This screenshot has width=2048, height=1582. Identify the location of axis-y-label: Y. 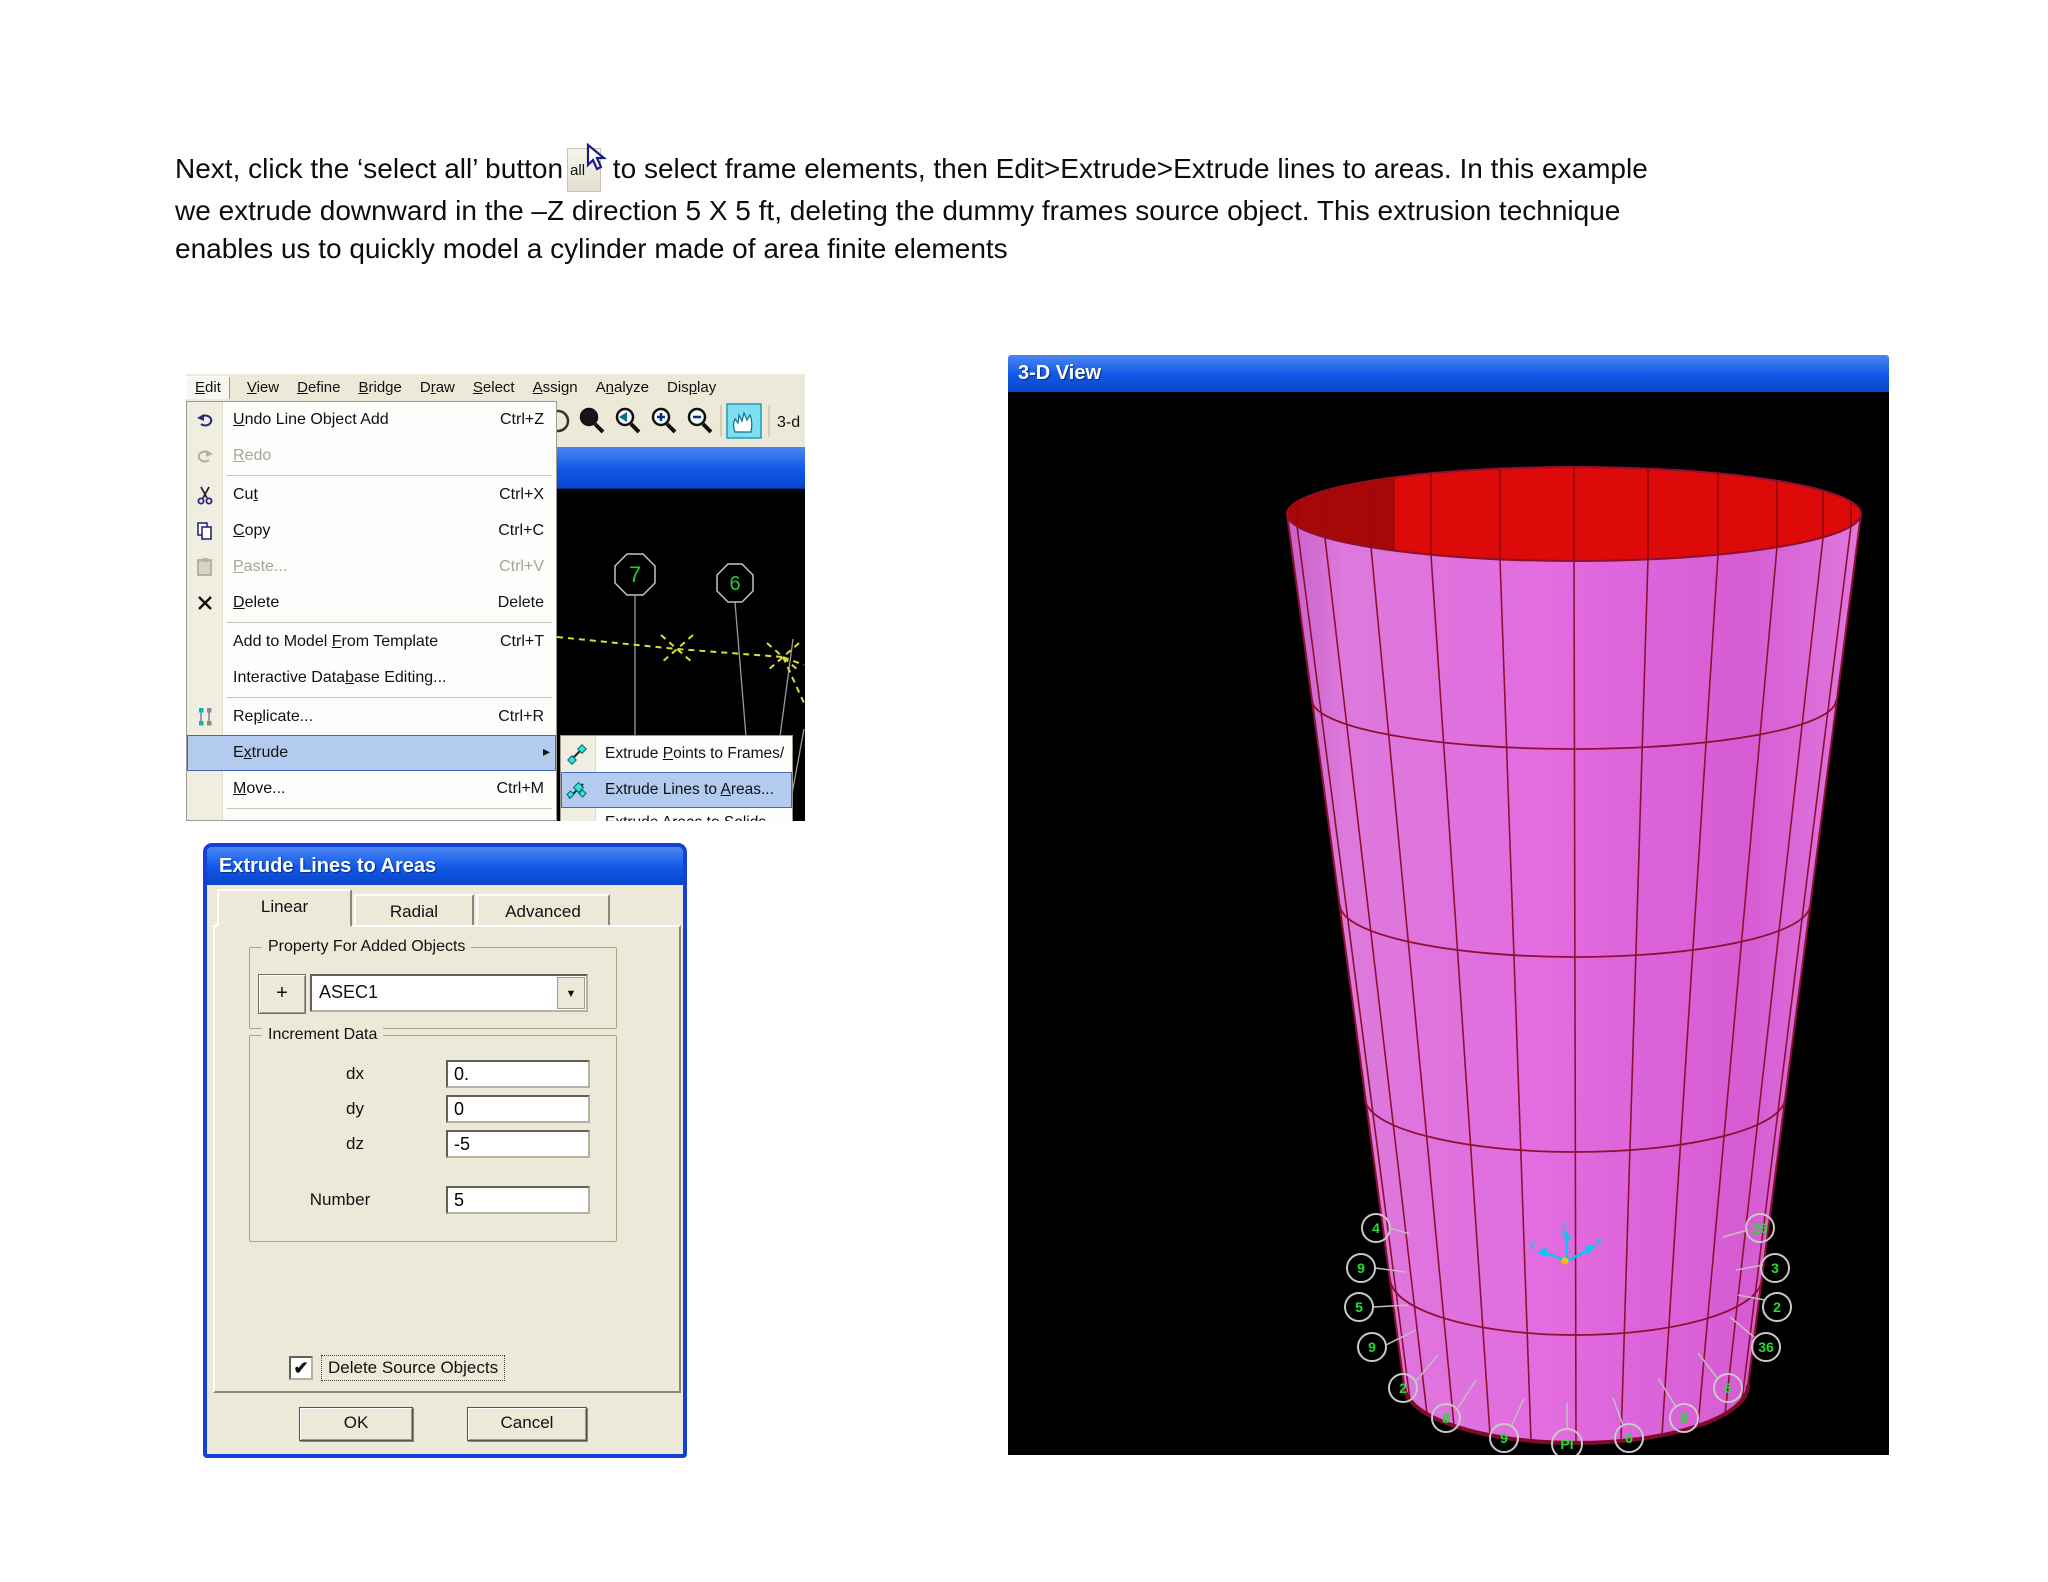
(1532, 1246).